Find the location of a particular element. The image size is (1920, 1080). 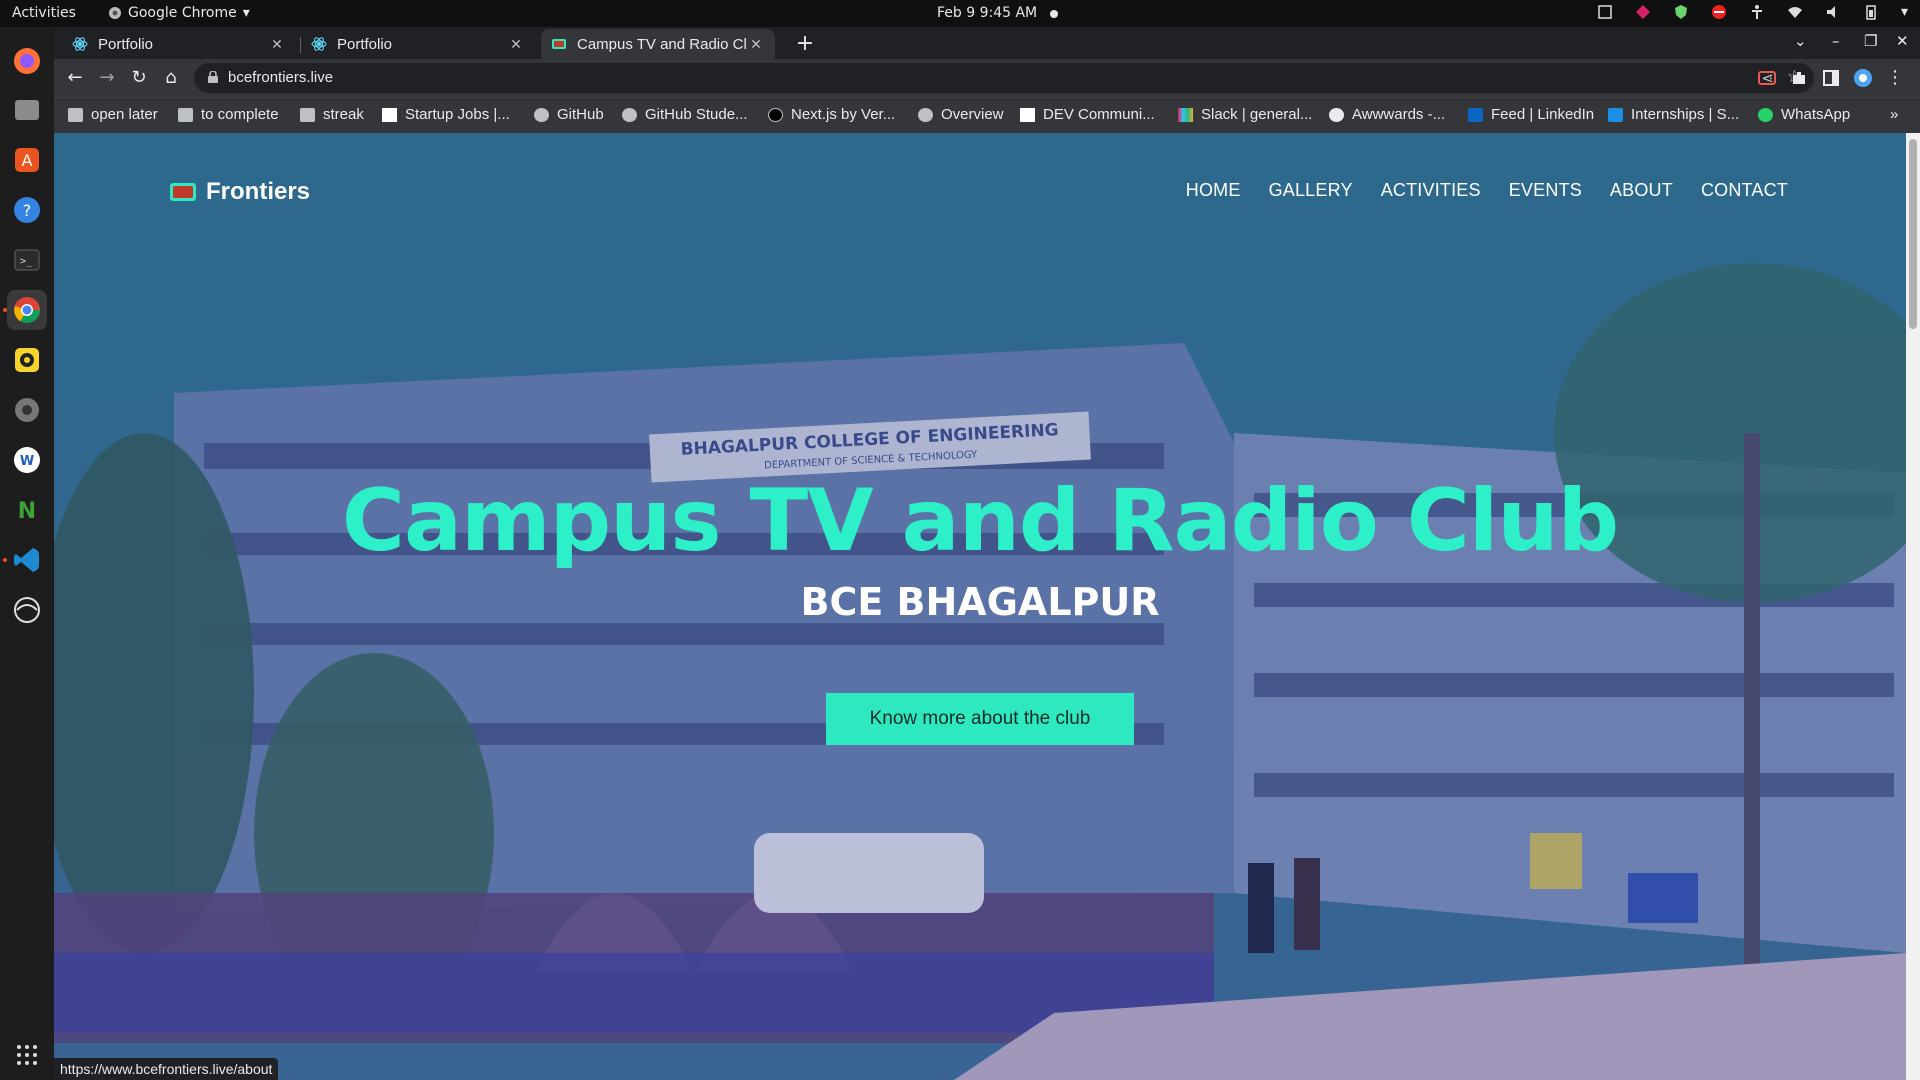

firefox-icon is located at coordinates (27, 61).